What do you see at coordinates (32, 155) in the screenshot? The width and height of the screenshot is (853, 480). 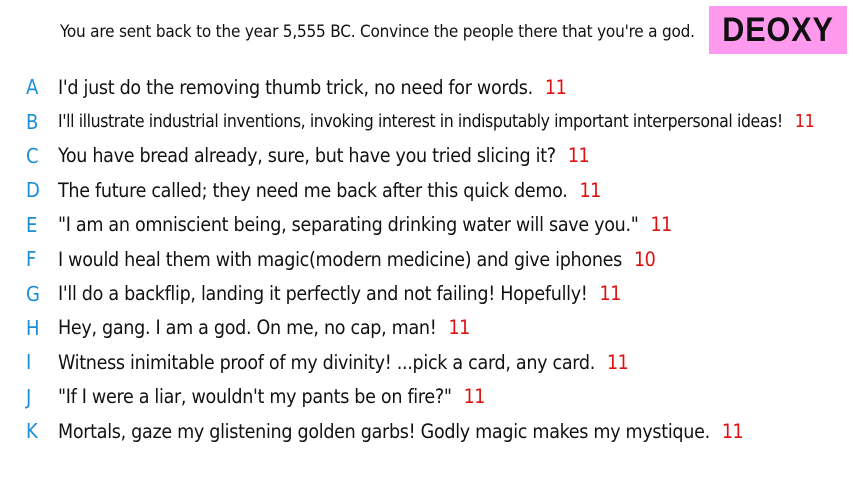 I see `answer-letter: C` at bounding box center [32, 155].